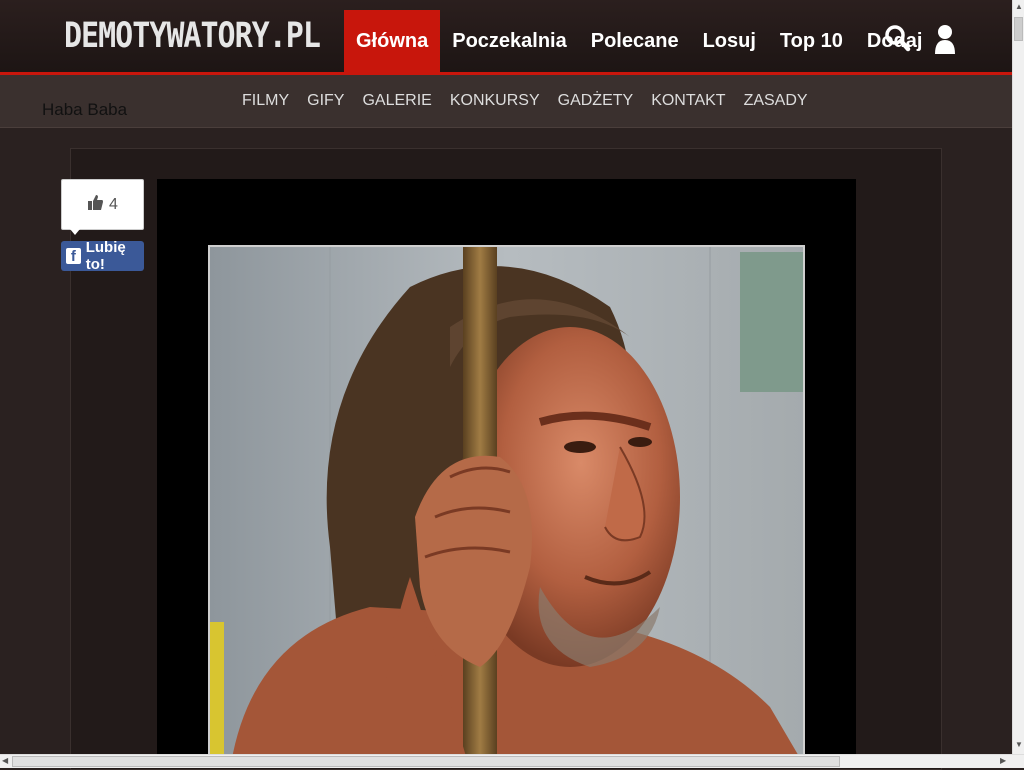 The width and height of the screenshot is (1024, 770). I want to click on facebook-icon: f, so click(73, 256).